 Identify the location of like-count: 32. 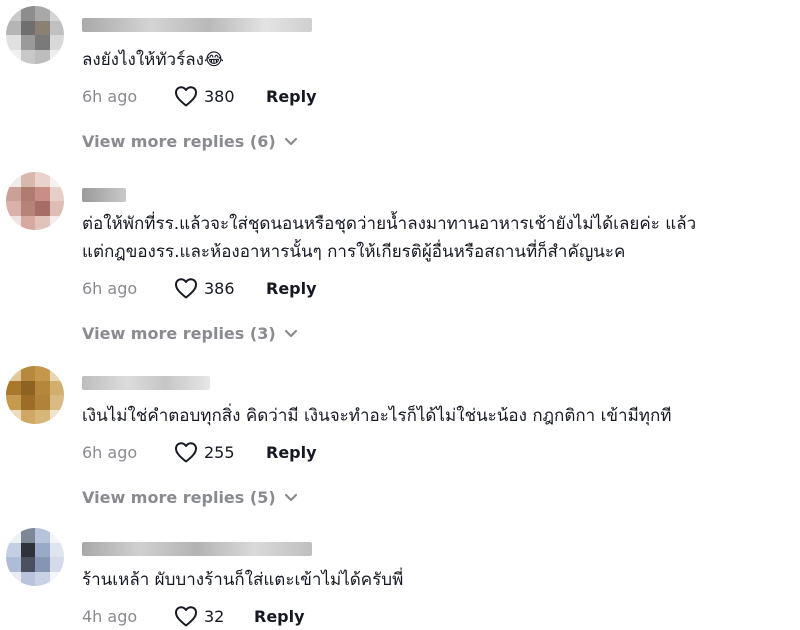
(214, 616).